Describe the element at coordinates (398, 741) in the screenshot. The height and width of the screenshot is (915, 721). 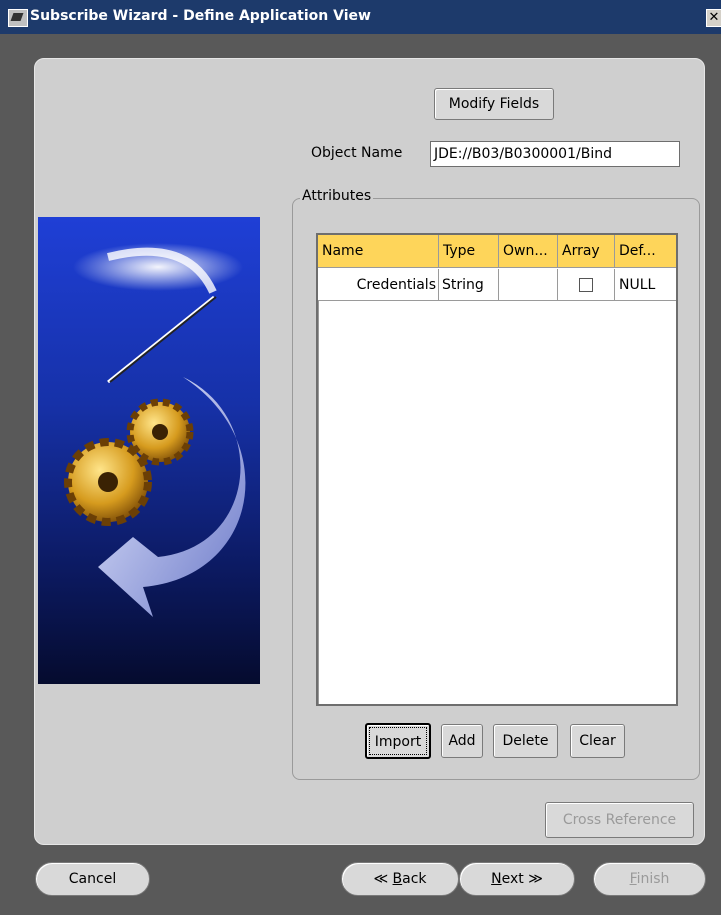
I see `import-button: Import` at that location.